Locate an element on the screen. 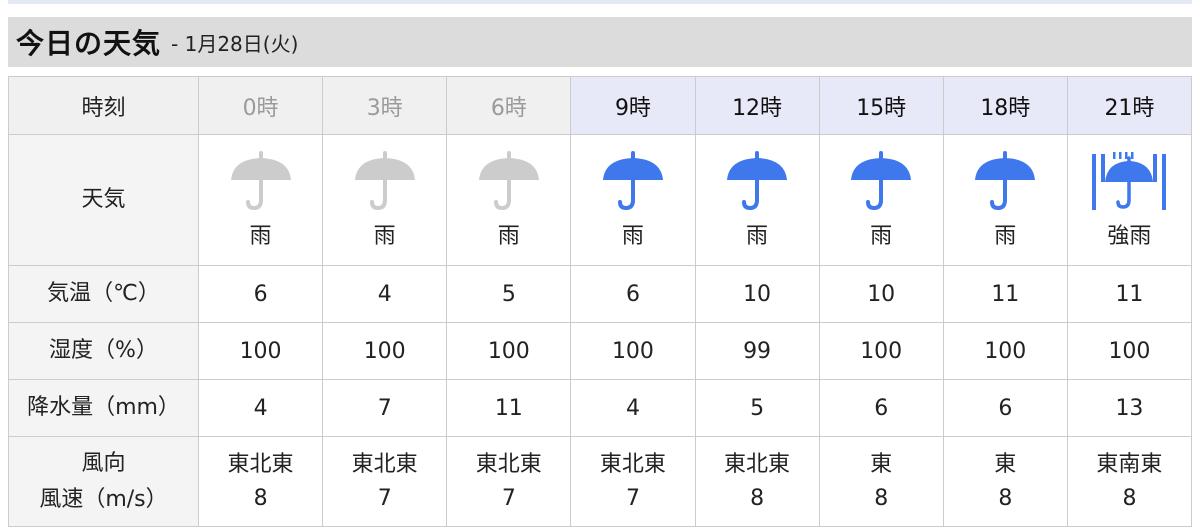 The height and width of the screenshot is (528, 1200). weather-row-label: 天気 is located at coordinates (103, 200).